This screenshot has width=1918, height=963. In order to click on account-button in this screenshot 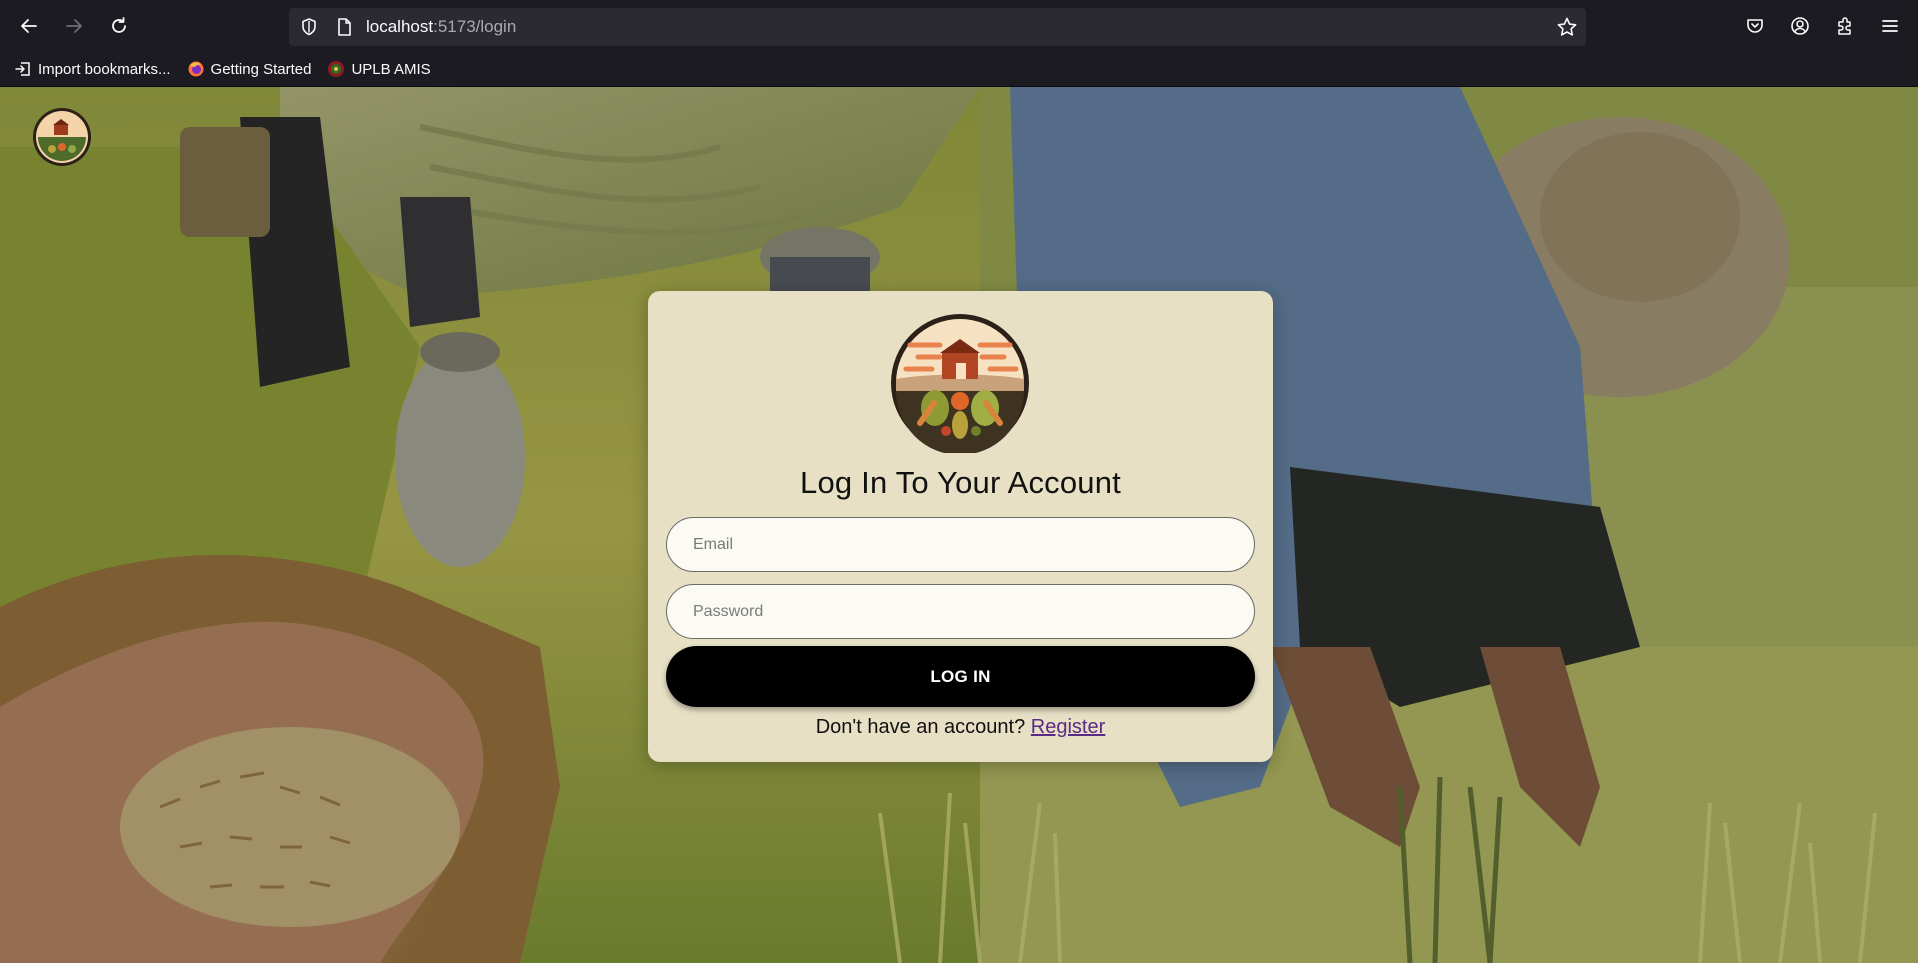, I will do `click(1800, 26)`.